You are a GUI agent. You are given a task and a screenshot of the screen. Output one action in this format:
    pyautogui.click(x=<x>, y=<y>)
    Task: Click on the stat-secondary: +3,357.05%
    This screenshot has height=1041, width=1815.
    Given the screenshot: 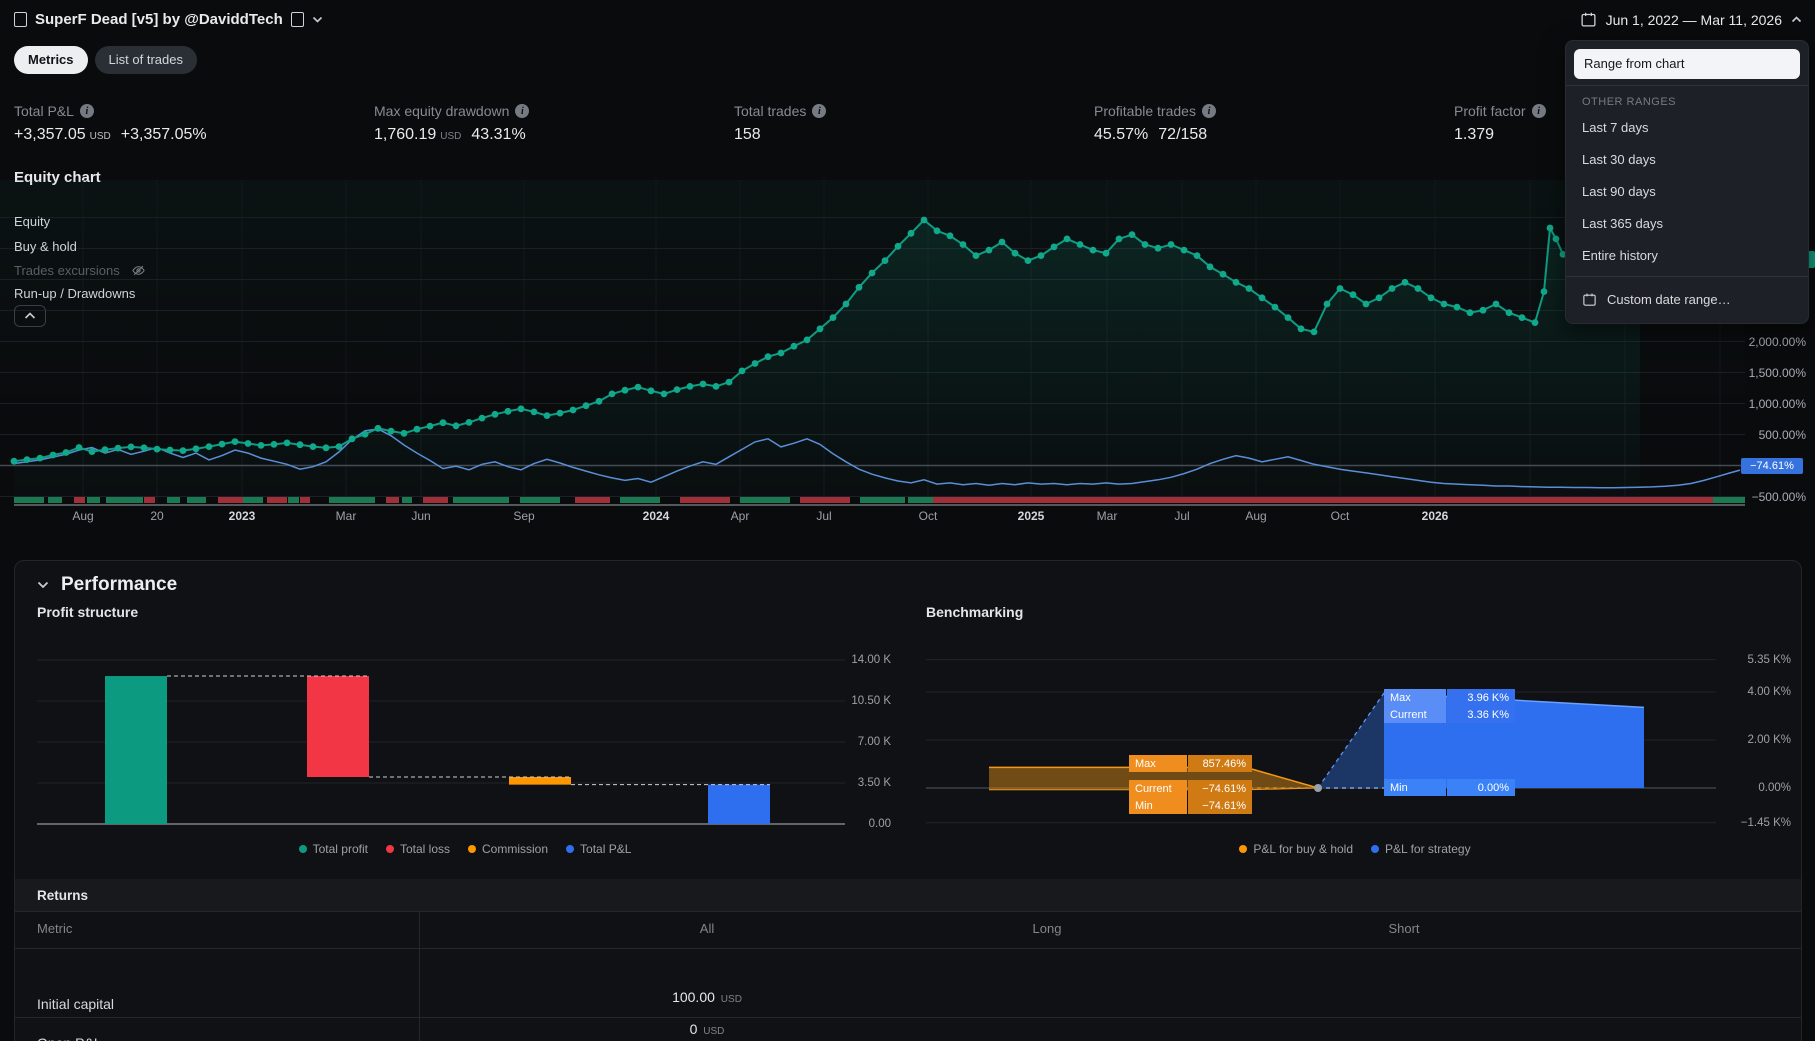 What is the action you would take?
    pyautogui.click(x=163, y=134)
    